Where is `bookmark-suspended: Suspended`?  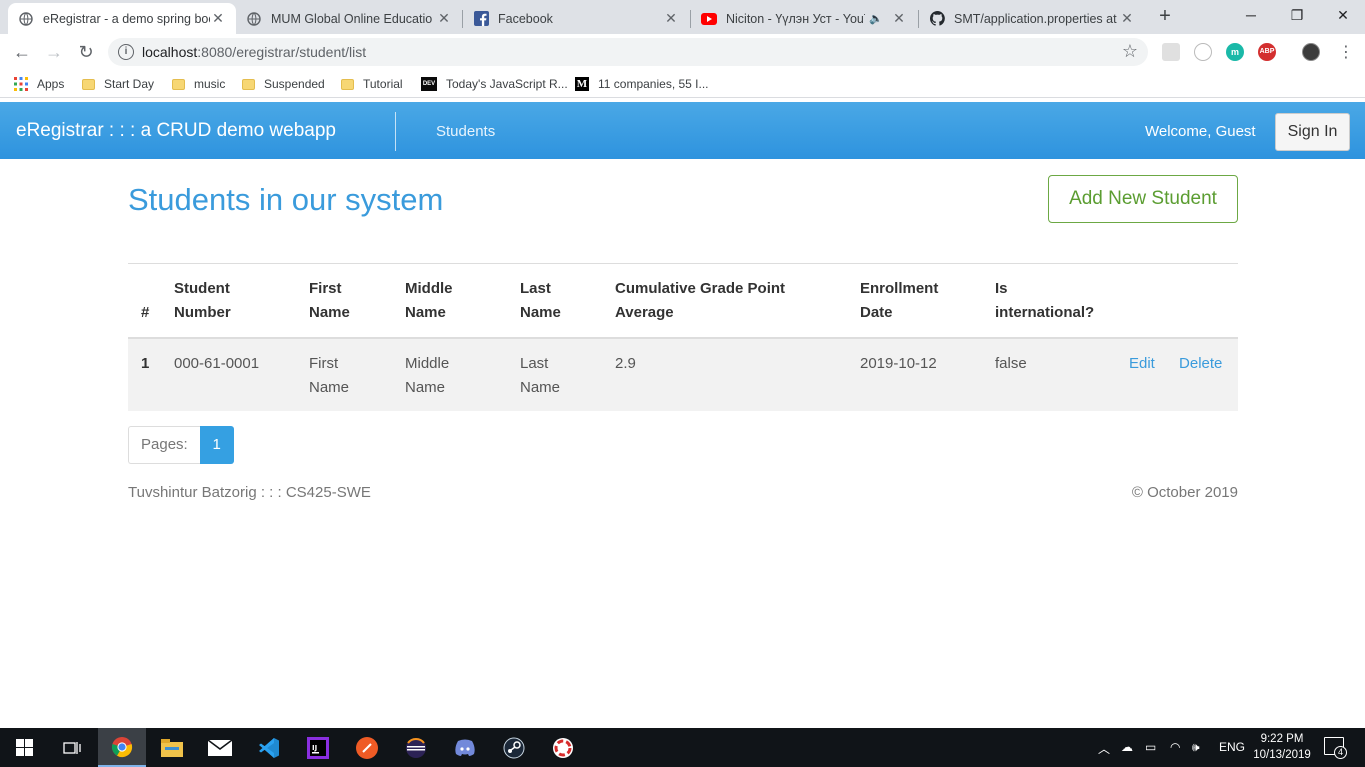 bookmark-suspended: Suspended is located at coordinates (283, 84).